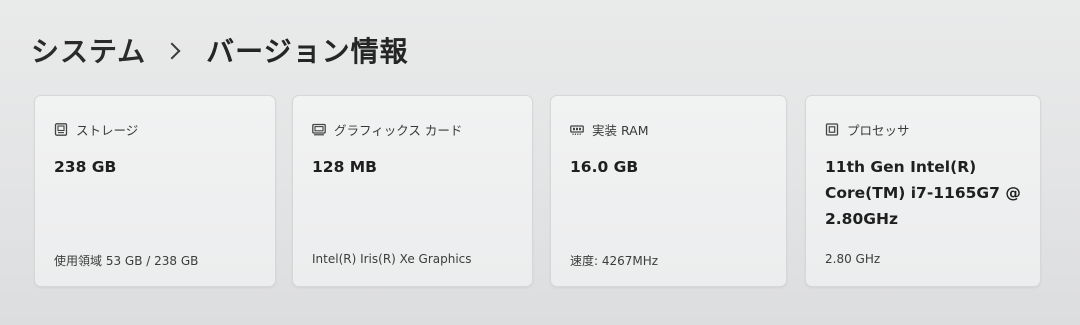 The height and width of the screenshot is (325, 1080). What do you see at coordinates (319, 129) in the screenshot?
I see `graphics-card-icon` at bounding box center [319, 129].